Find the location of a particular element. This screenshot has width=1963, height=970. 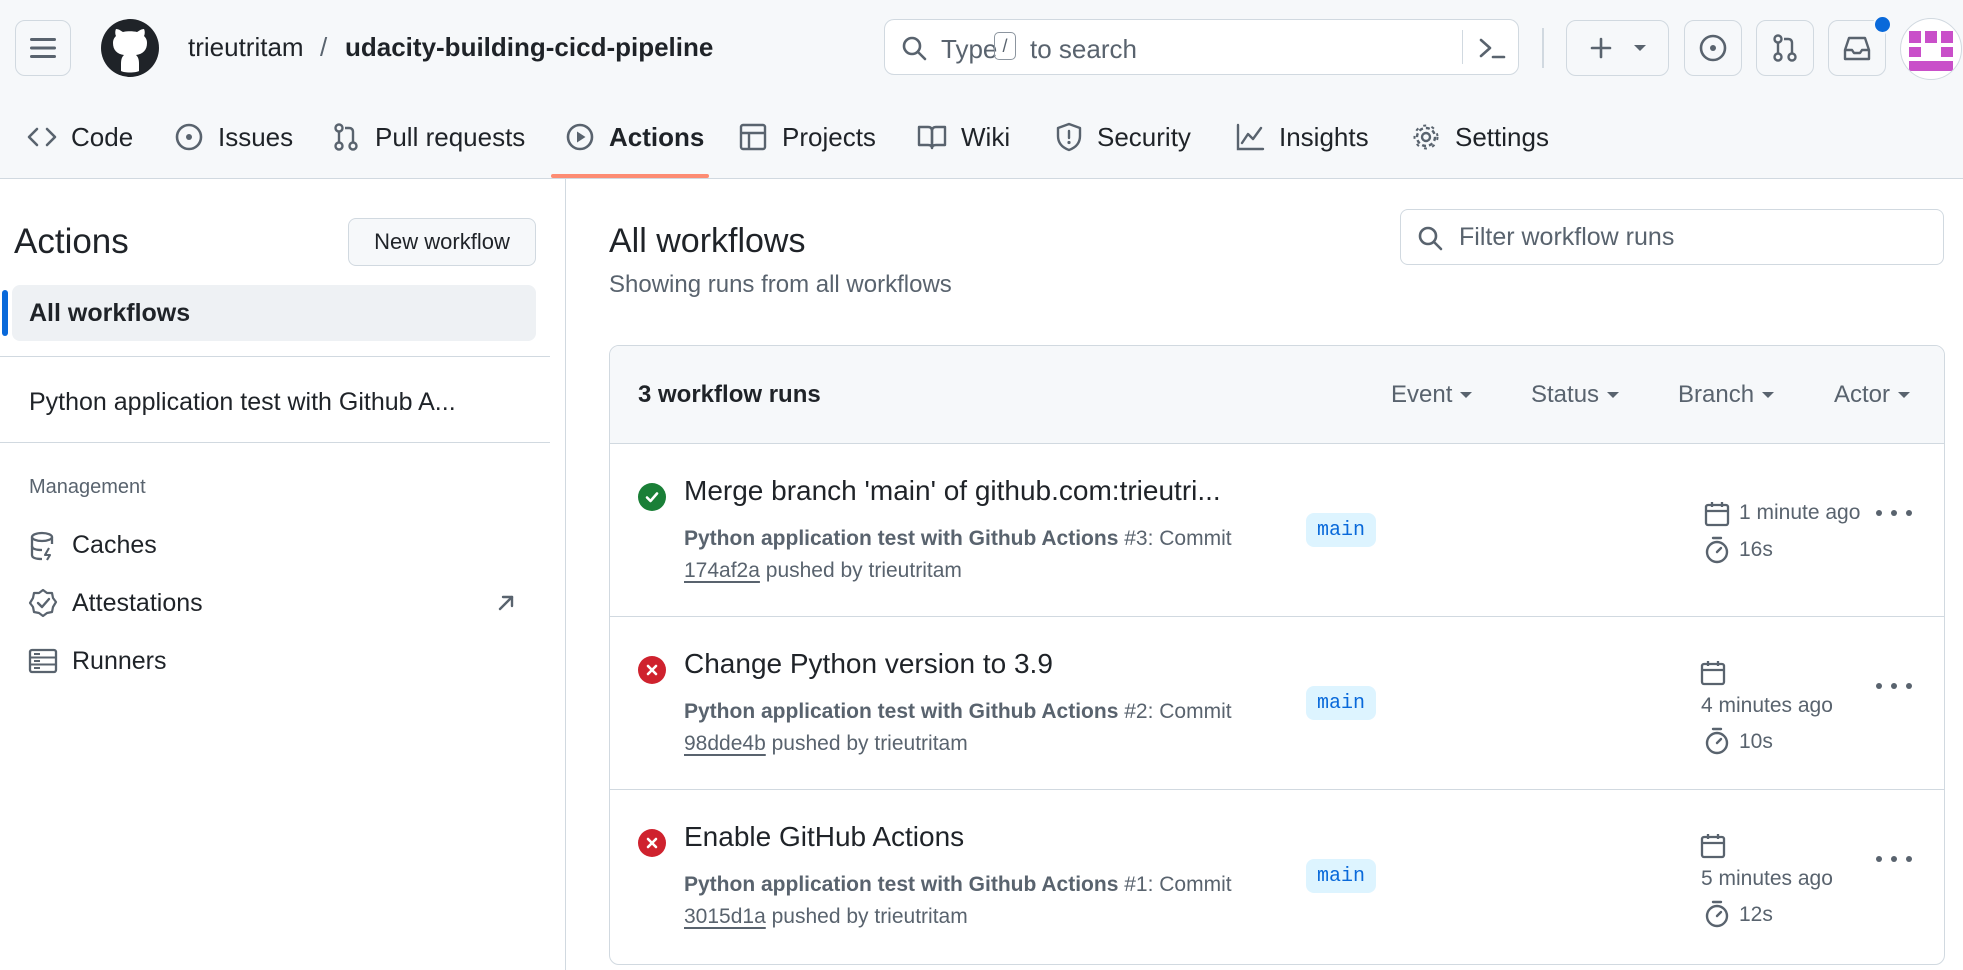

menu-button is located at coordinates (43, 48).